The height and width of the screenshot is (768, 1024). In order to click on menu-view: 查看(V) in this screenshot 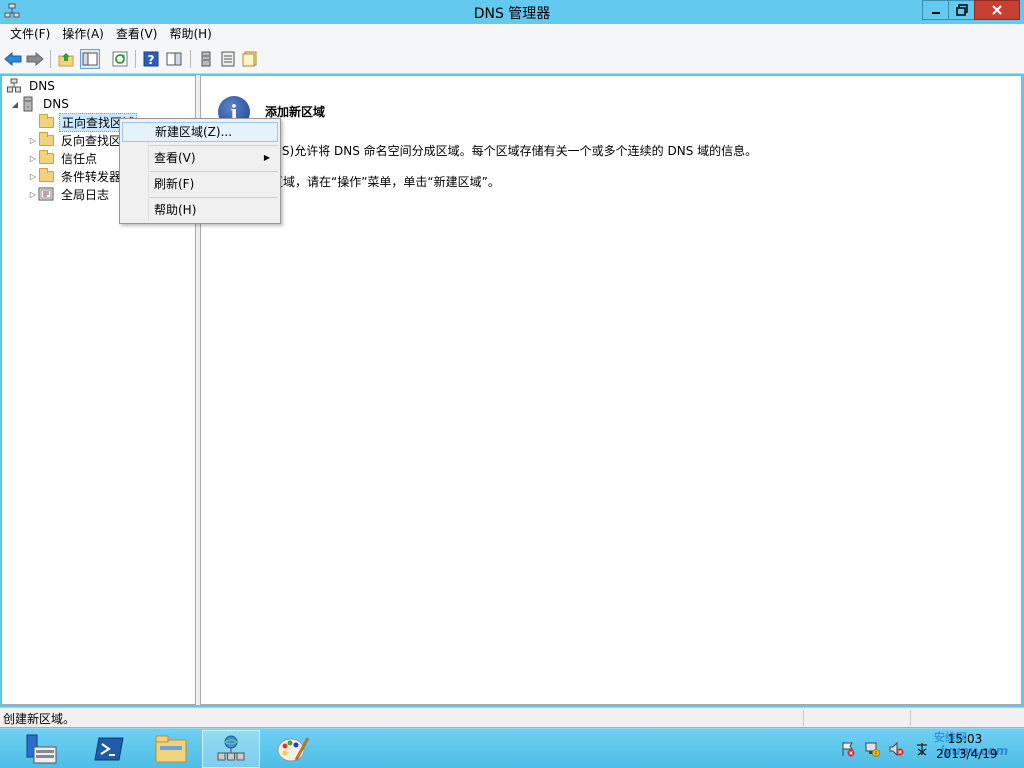, I will do `click(137, 34)`.